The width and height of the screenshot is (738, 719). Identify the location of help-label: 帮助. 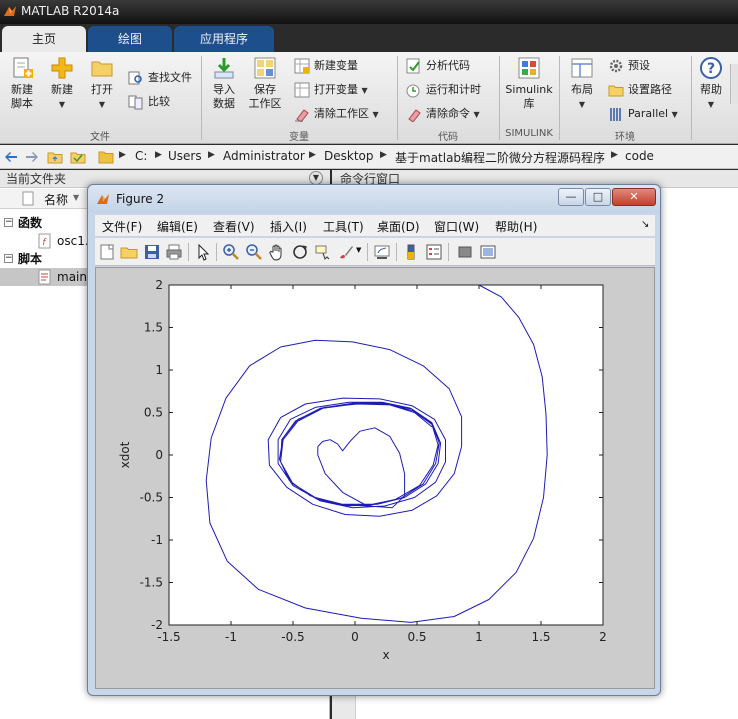
(711, 89).